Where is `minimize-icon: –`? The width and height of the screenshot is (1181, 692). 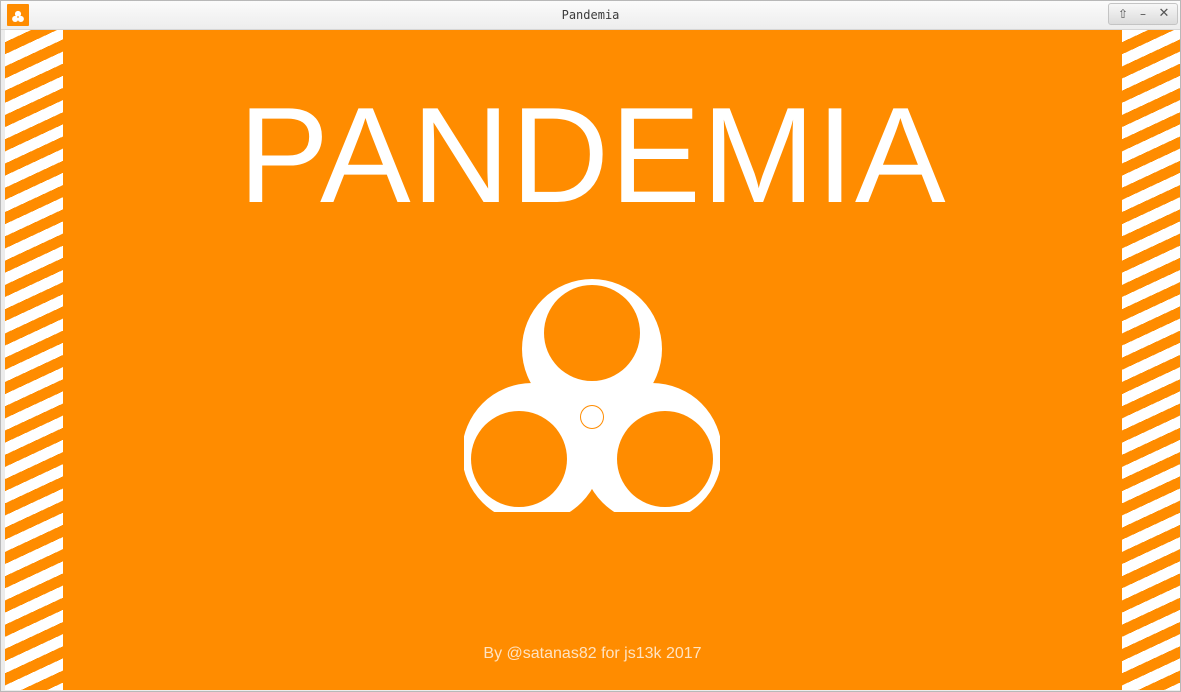
minimize-icon: – is located at coordinates (1143, 14).